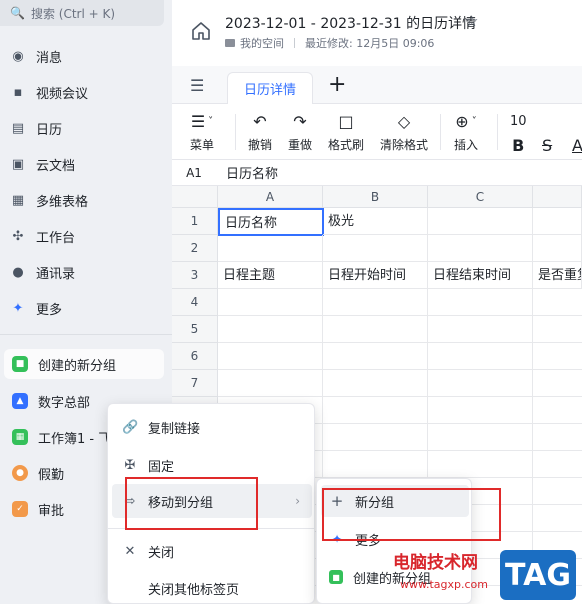 The height and width of the screenshot is (604, 582). What do you see at coordinates (435, 563) in the screenshot?
I see `watermark-site: 电脑技术网` at bounding box center [435, 563].